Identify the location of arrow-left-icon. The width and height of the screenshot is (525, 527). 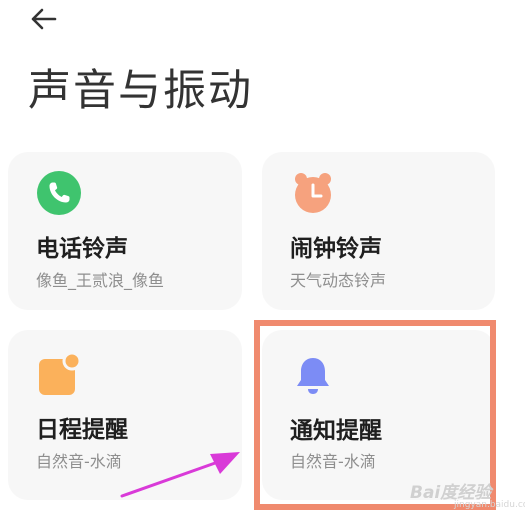
(44, 19).